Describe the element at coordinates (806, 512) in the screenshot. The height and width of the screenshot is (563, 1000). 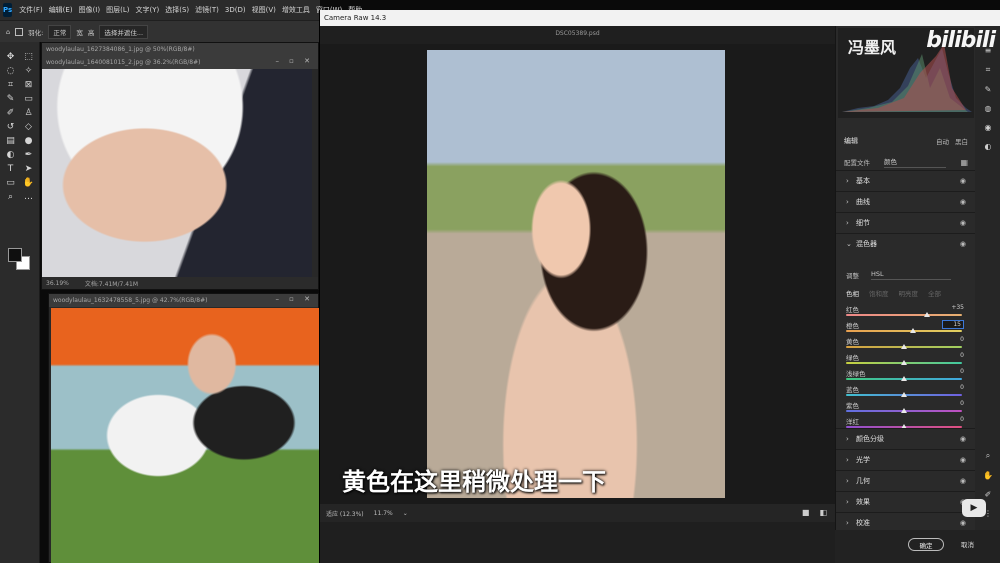
I see `before-after-icon: ■` at that location.